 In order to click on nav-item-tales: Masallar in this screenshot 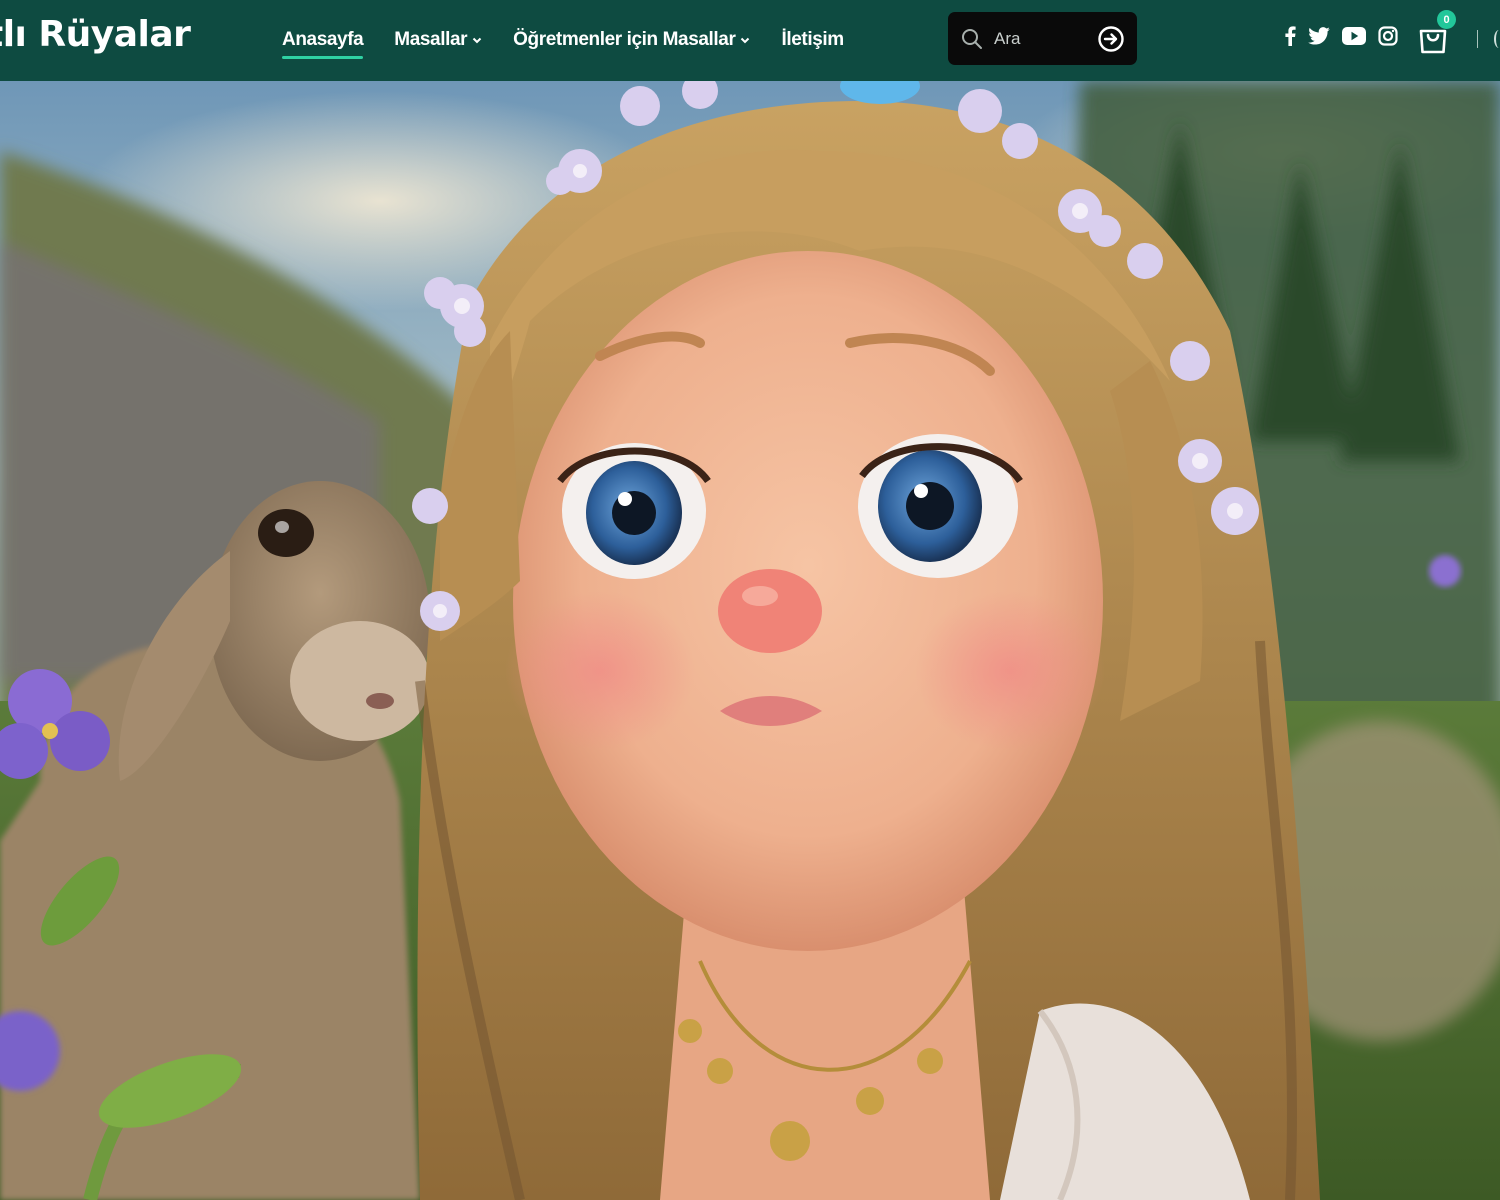, I will do `click(438, 40)`.